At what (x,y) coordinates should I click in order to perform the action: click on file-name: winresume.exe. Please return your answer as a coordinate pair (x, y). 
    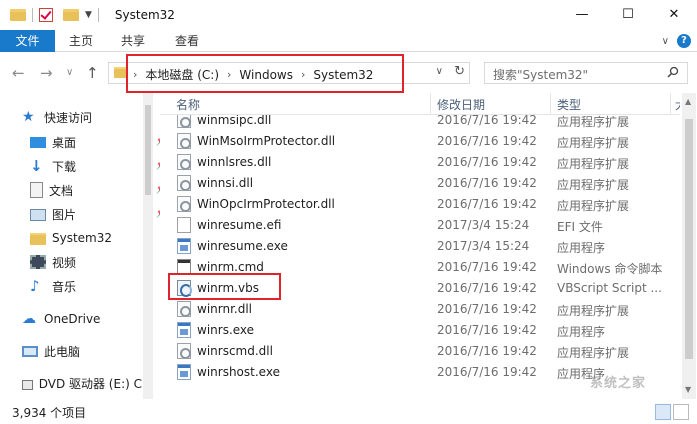
    Looking at the image, I should click on (242, 246).